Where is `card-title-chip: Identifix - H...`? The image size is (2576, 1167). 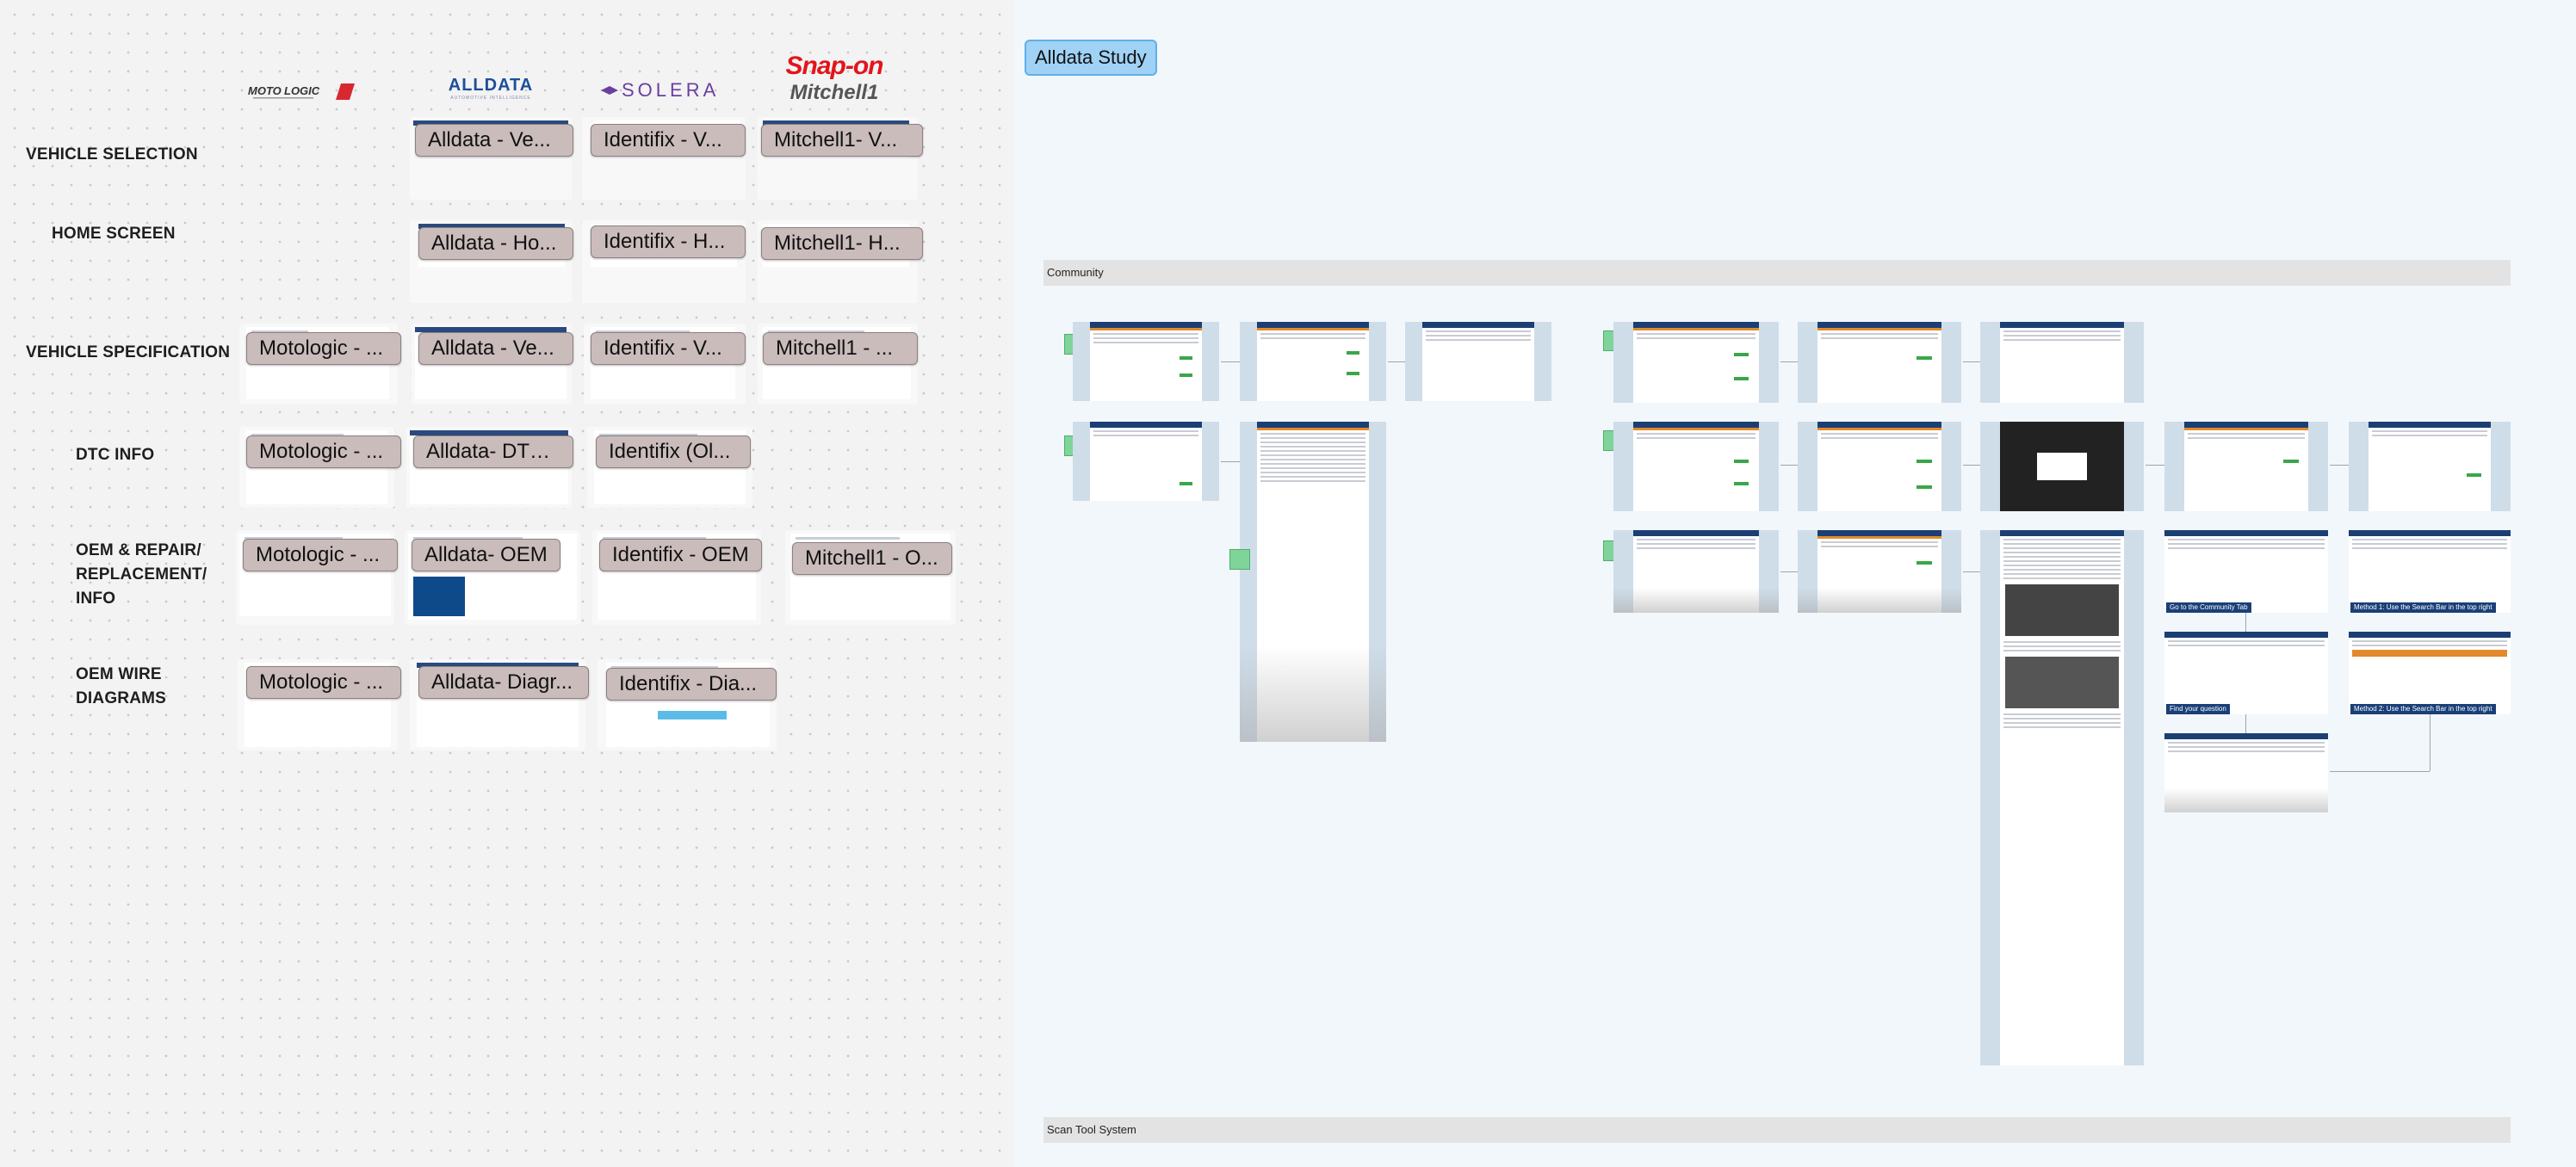
card-title-chip: Identifix - H... is located at coordinates (668, 241).